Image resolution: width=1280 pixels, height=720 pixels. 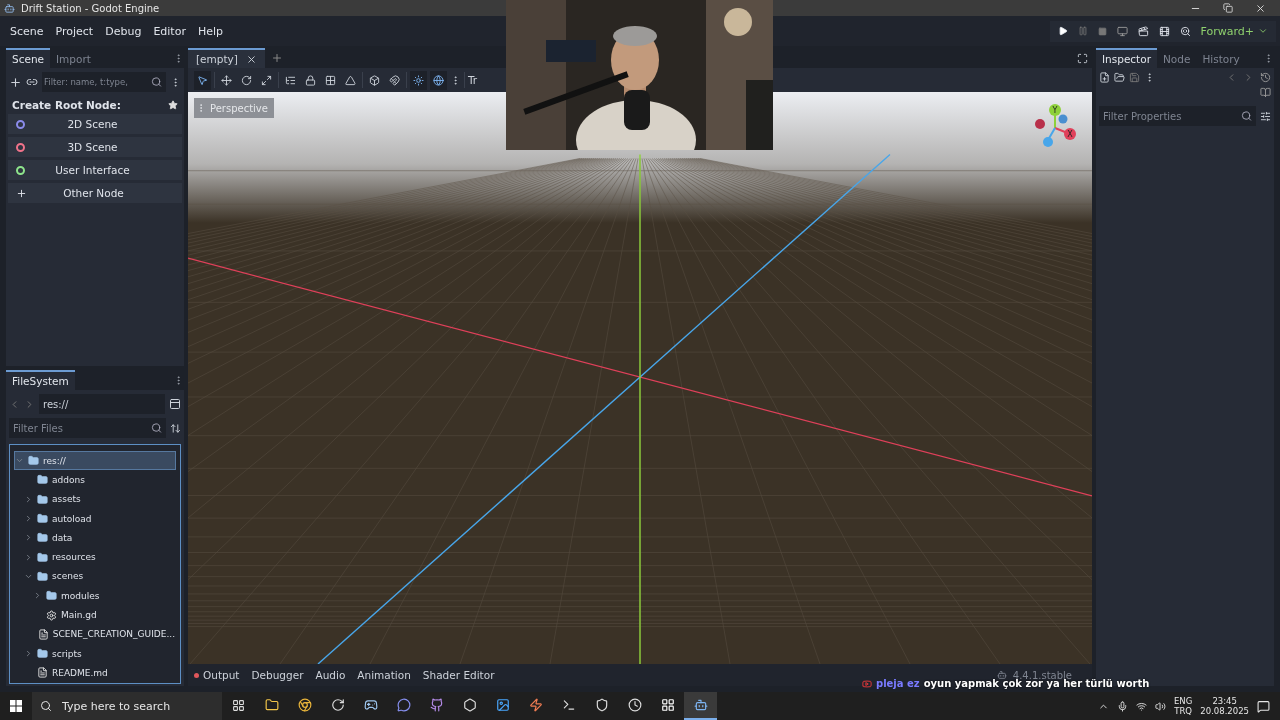 What do you see at coordinates (141, 706) in the screenshot?
I see `taskbar-search-field: Type here to search` at bounding box center [141, 706].